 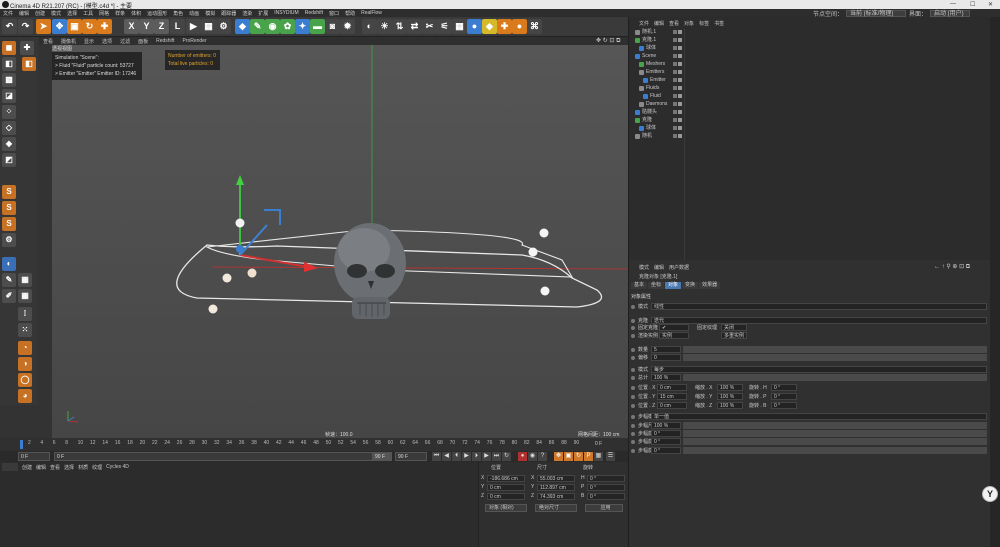 I want to click on grid-tool-b-button: ▦, so click(x=25, y=296).